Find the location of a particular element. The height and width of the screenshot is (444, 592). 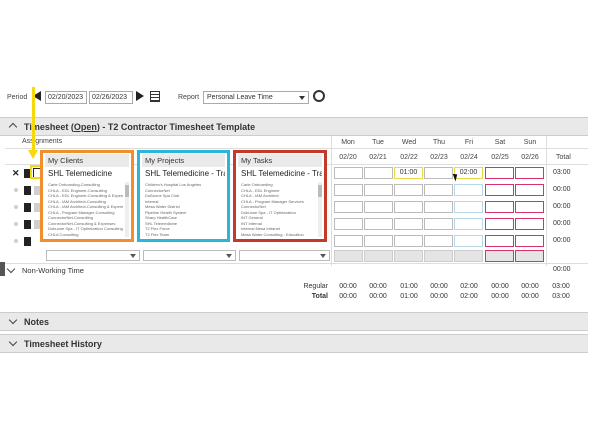

tasks-selected: SHL Telemedicine - Traini is located at coordinates (280, 175).